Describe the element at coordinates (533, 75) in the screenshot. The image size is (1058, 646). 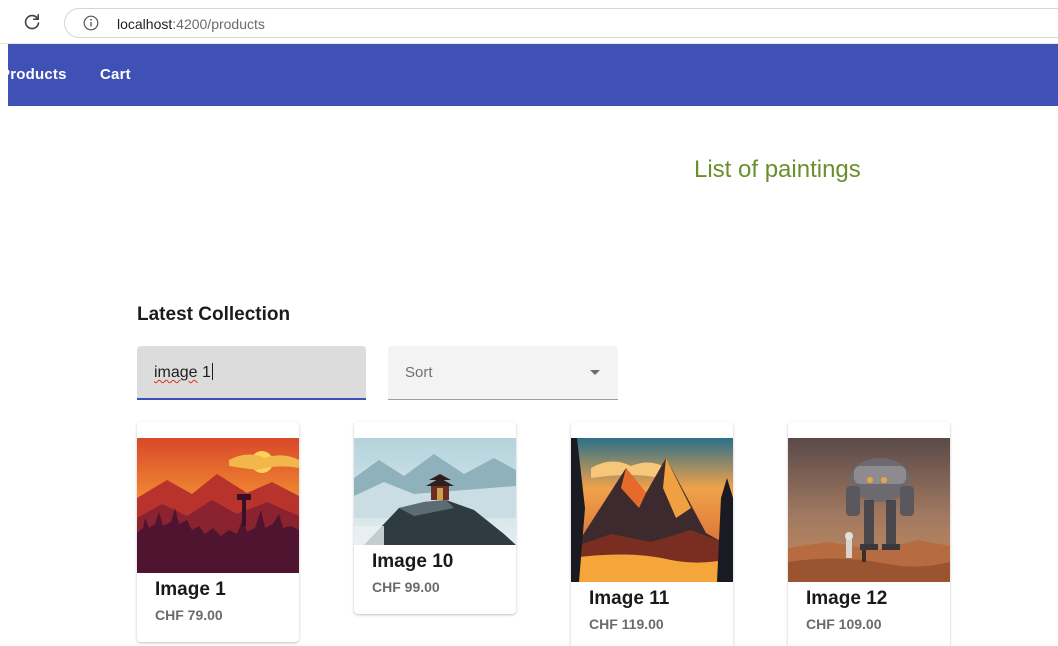
I see `top-navbar: Products Cart` at that location.